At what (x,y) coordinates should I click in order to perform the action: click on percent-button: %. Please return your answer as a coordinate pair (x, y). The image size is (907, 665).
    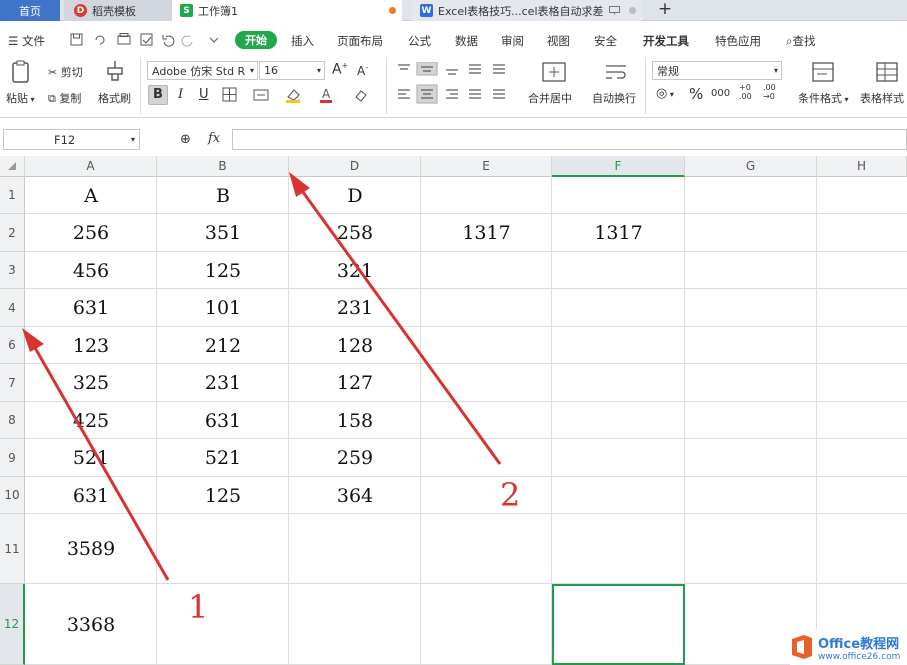
    Looking at the image, I should click on (696, 94).